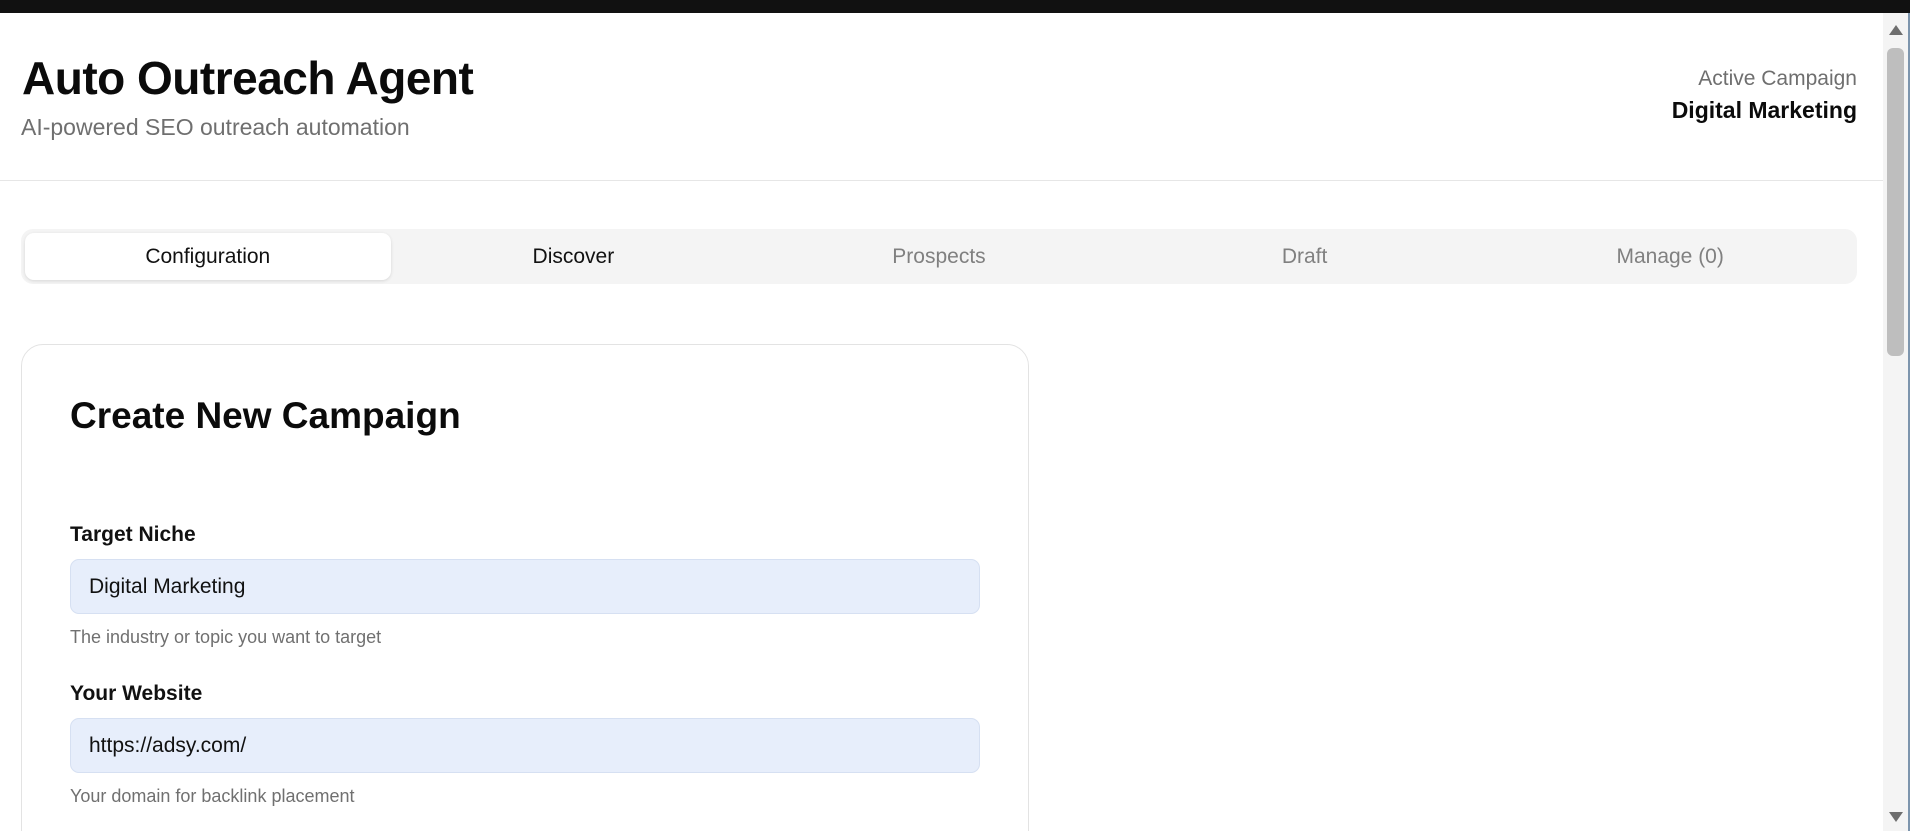  I want to click on tab-prospects: Prospects, so click(939, 256).